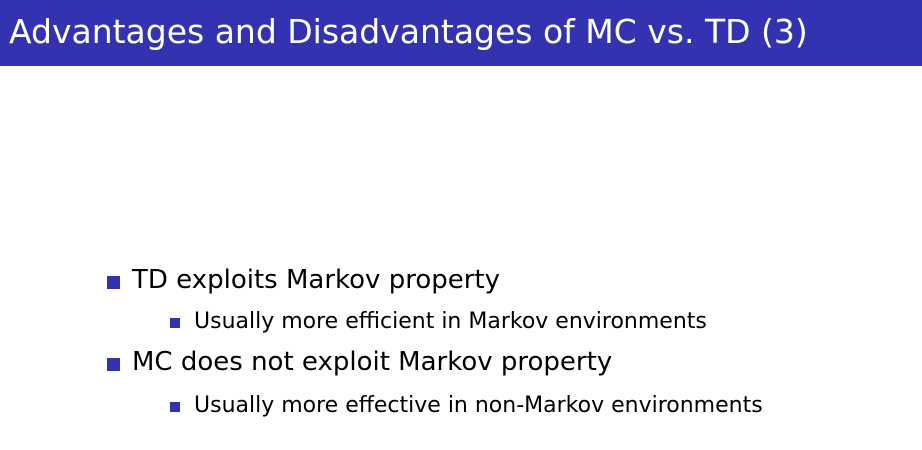 Image resolution: width=922 pixels, height=450 pixels. What do you see at coordinates (372, 362) in the screenshot?
I see `bullet-item: MC does not exploit Markov property` at bounding box center [372, 362].